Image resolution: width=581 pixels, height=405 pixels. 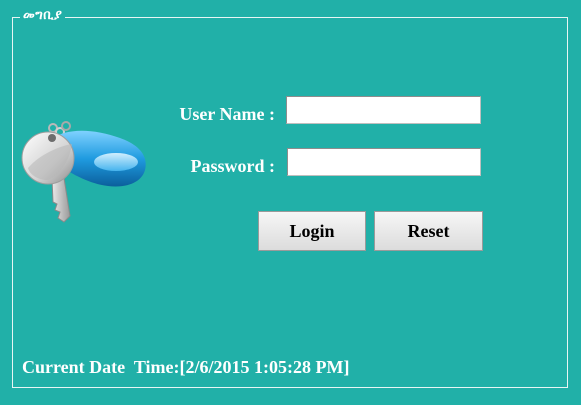 I want to click on key-icon, so click(x=85, y=174).